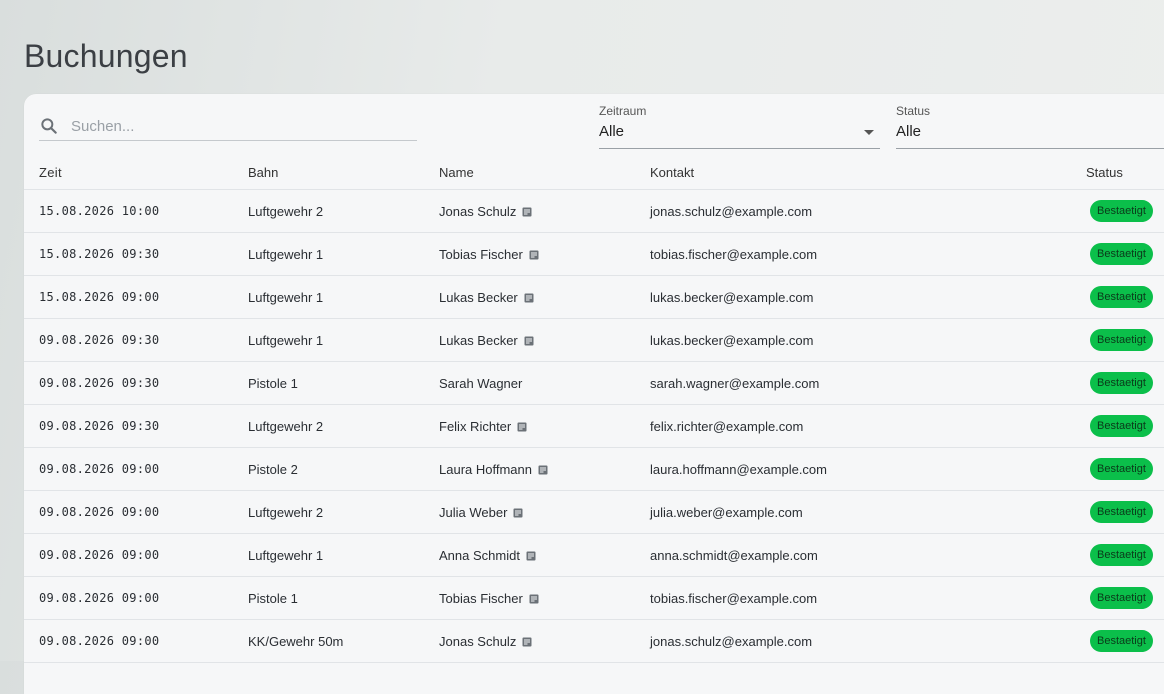 The image size is (1164, 694). What do you see at coordinates (136, 297) in the screenshot?
I see `cell-zeit: 15.08.2026 09:00` at bounding box center [136, 297].